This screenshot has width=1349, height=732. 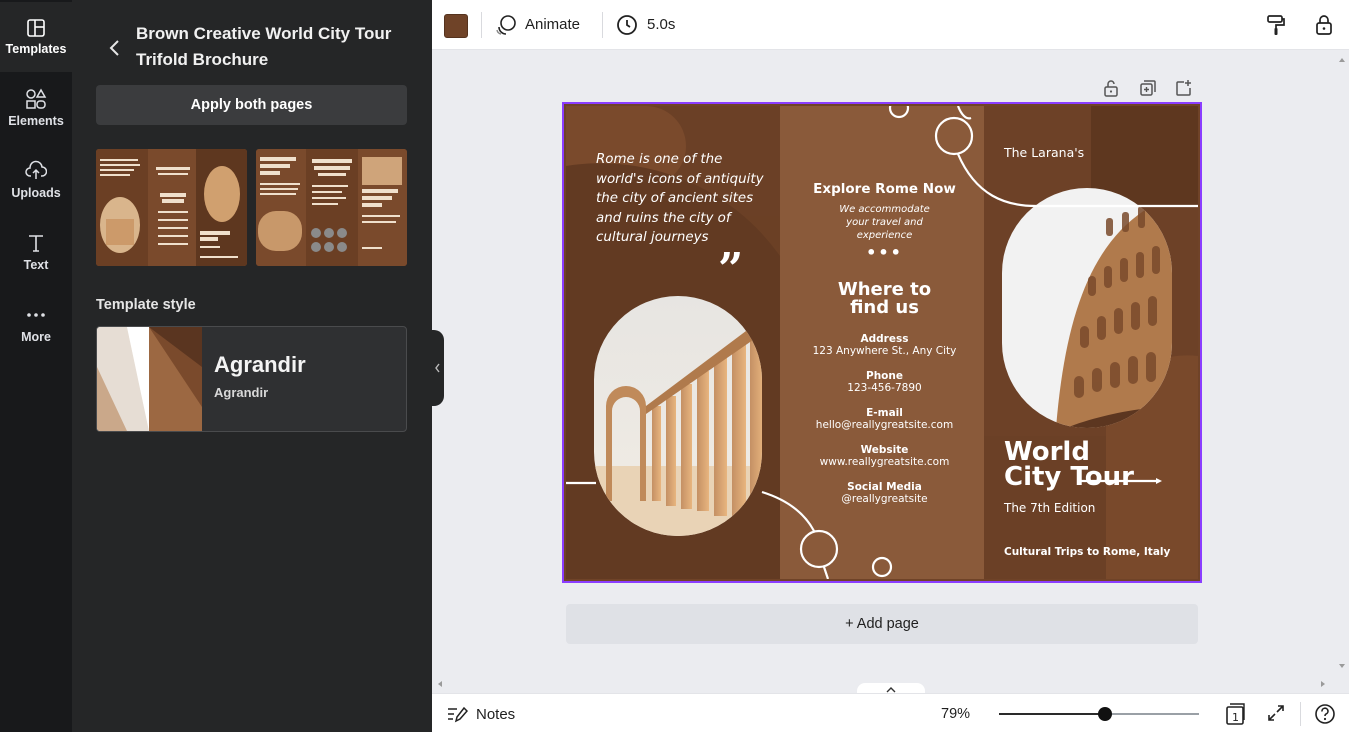 What do you see at coordinates (456, 26) in the screenshot?
I see `fill-color-swatch` at bounding box center [456, 26].